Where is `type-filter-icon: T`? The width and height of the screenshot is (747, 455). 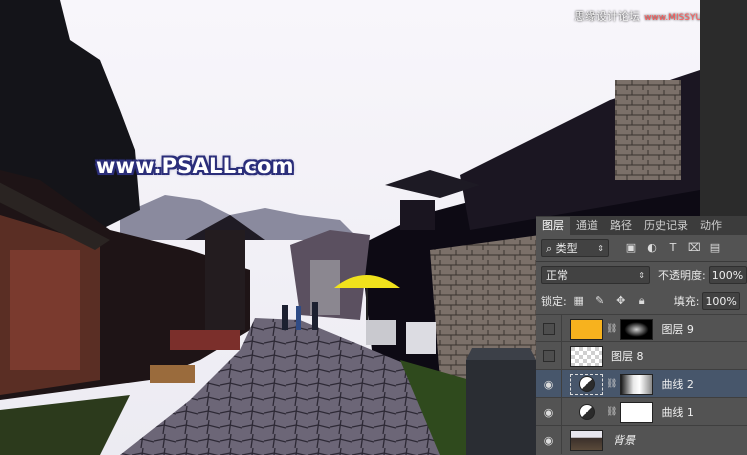 type-filter-icon: T is located at coordinates (673, 248).